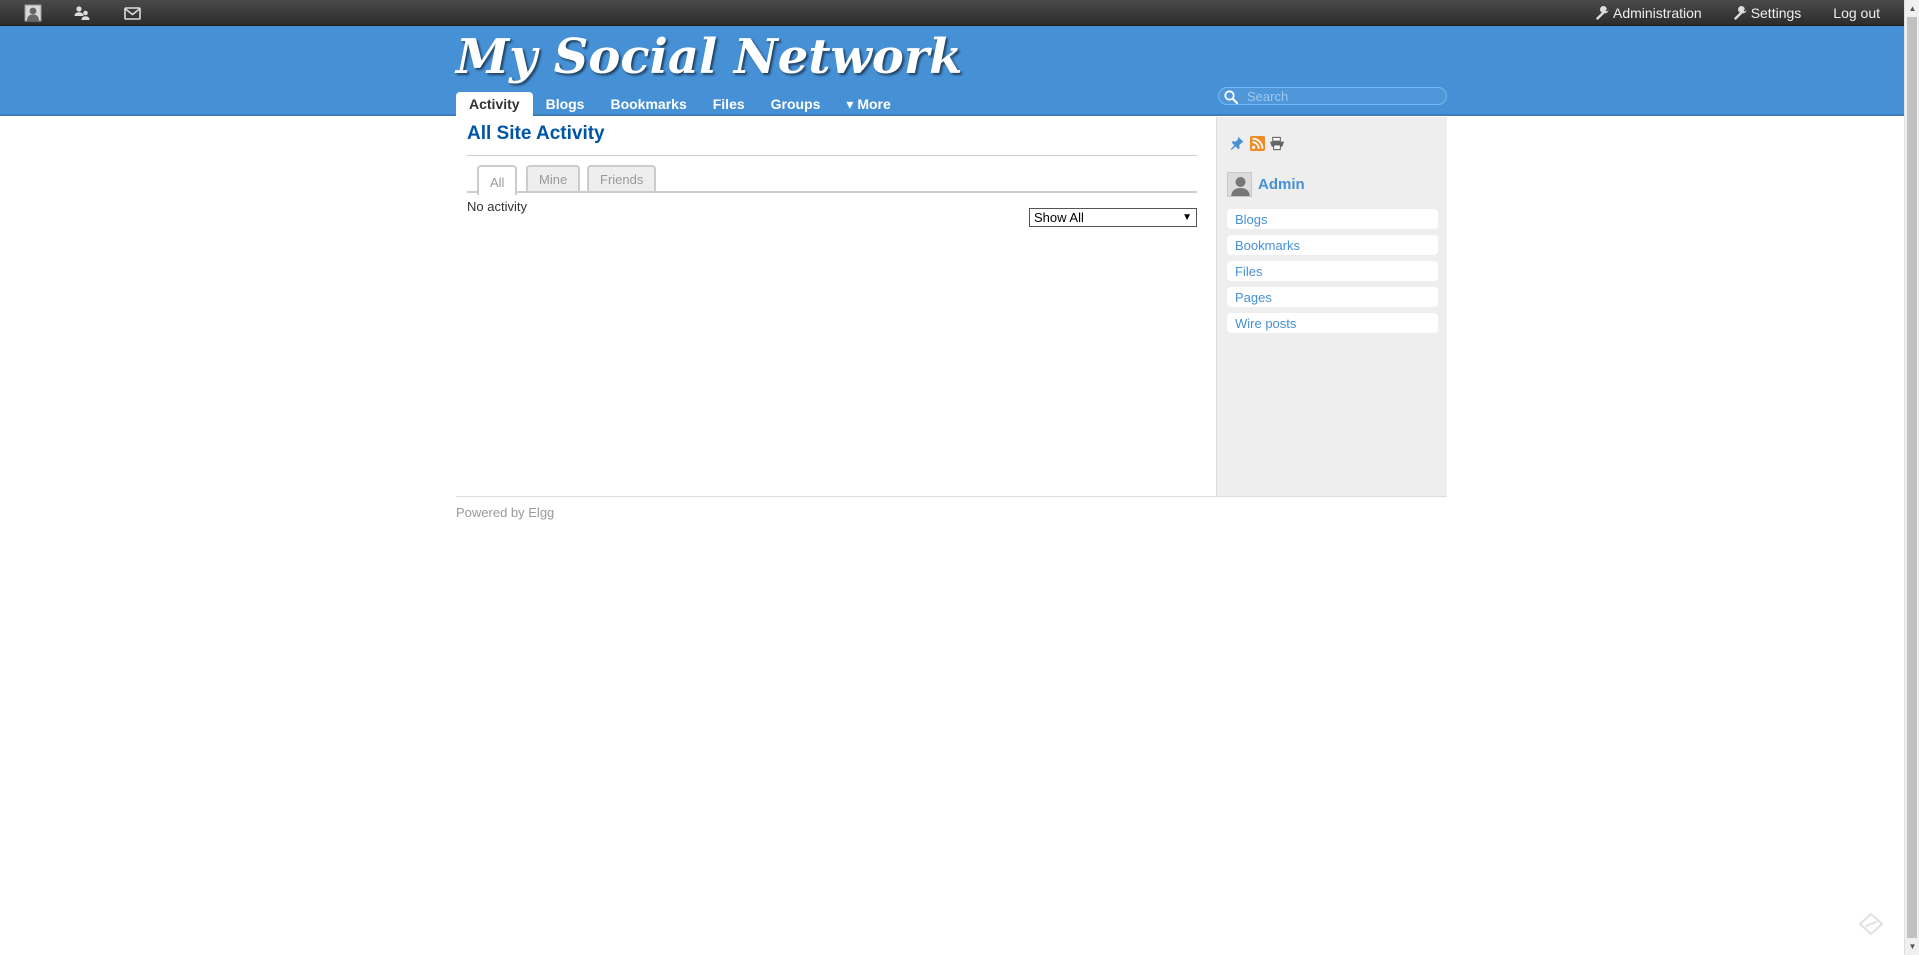  What do you see at coordinates (1231, 97) in the screenshot?
I see `search-icon` at bounding box center [1231, 97].